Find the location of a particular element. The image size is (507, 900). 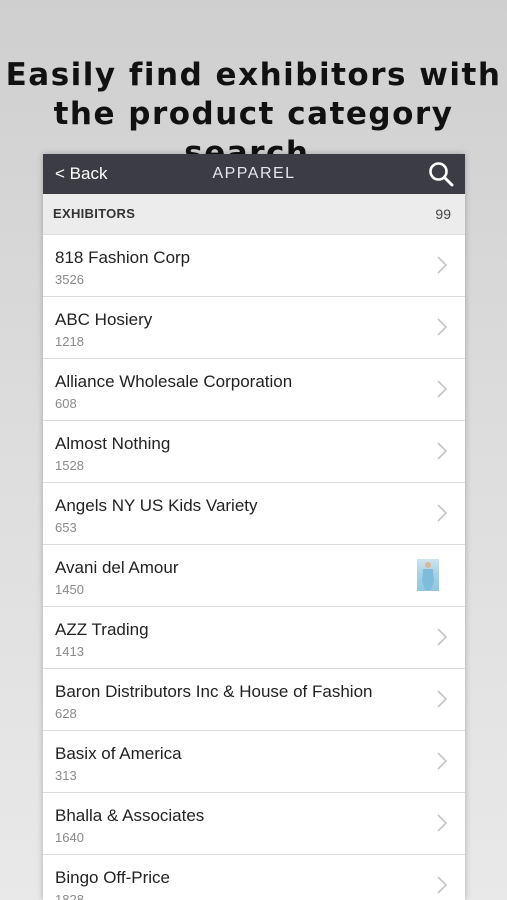

booth-number: 1413 is located at coordinates (69, 651).